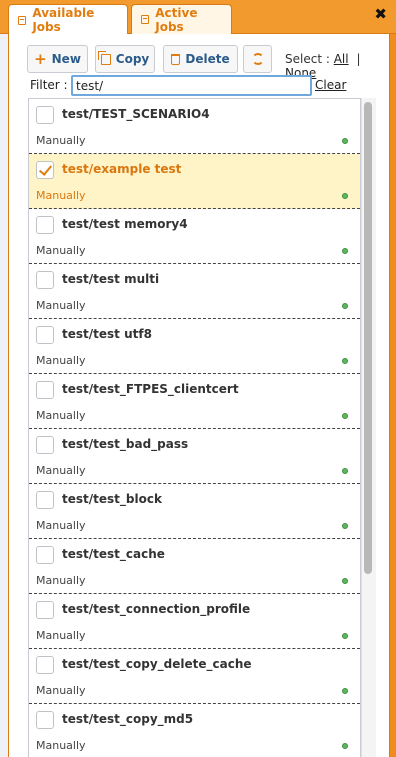 The image size is (396, 757). Describe the element at coordinates (194, 401) in the screenshot. I see `job-row: test/test_FTPES_clientcert Manually` at that location.